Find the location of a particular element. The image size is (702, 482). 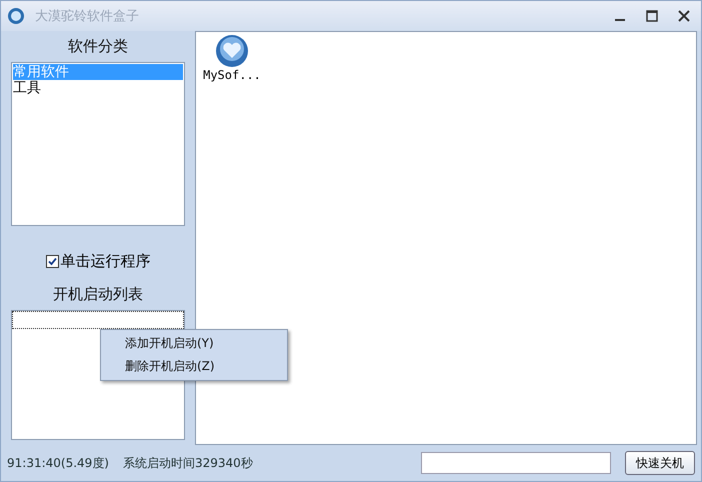

close-icon is located at coordinates (684, 16).